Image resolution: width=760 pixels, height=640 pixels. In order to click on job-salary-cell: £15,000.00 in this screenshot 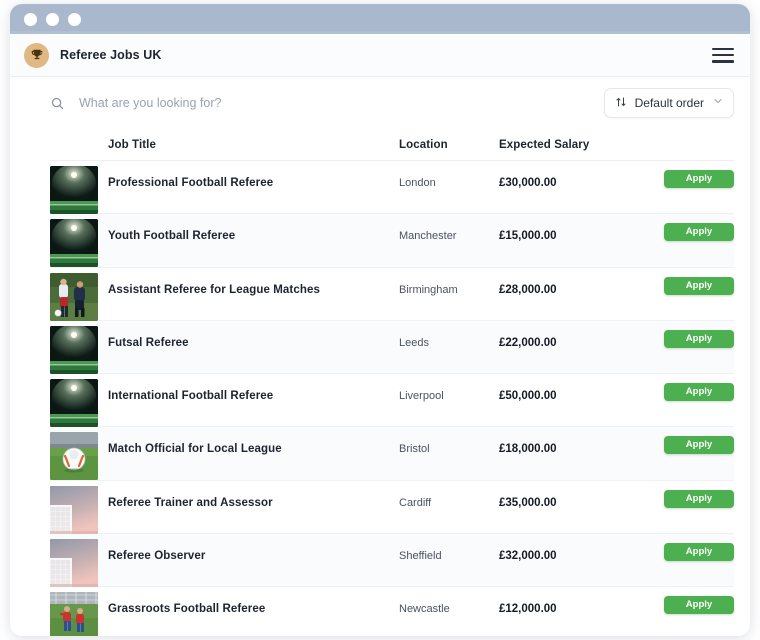, I will do `click(564, 229)`.